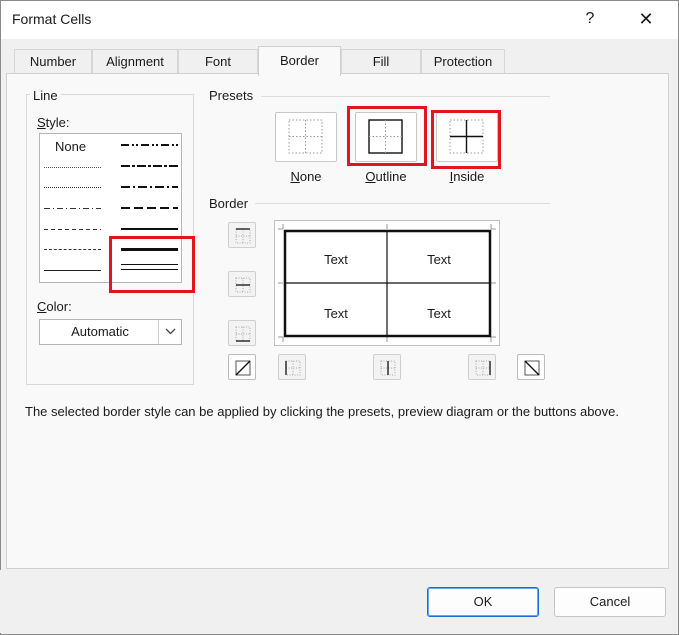 The height and width of the screenshot is (635, 679). Describe the element at coordinates (135, 61) in the screenshot. I see `tab-alignment: Alignment` at that location.